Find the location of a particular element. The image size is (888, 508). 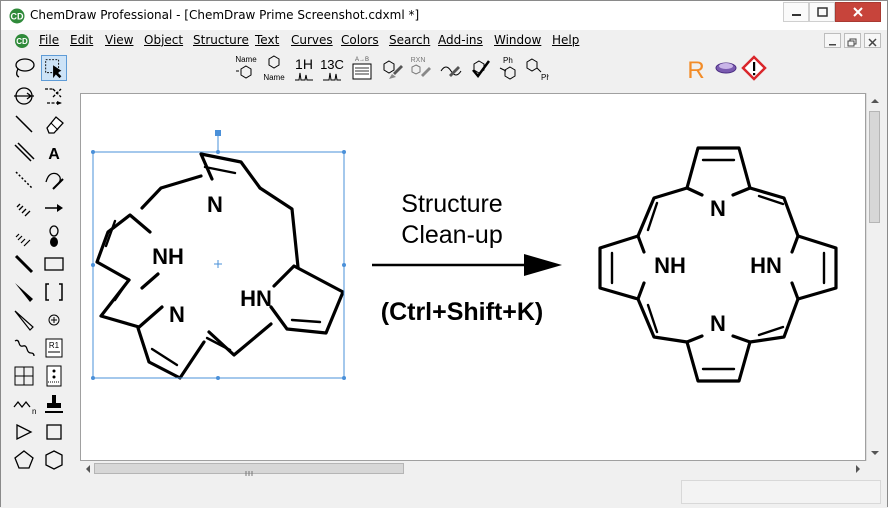

menu-structure: Structure is located at coordinates (221, 40).